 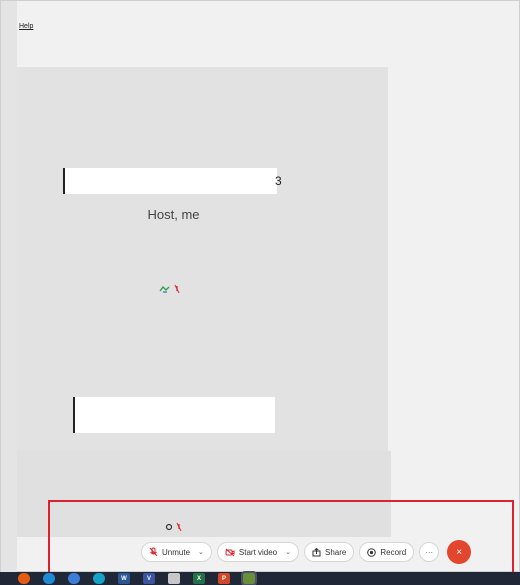 I want to click on app-icon, so click(x=249, y=578).